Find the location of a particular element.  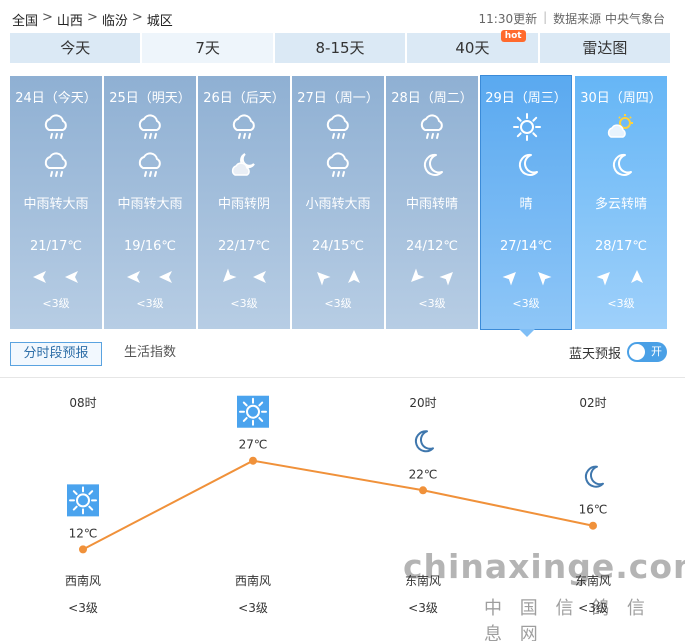

day-card: 25日（明天） 中雨转大雨 19/16℃ <3级 is located at coordinates (150, 202).